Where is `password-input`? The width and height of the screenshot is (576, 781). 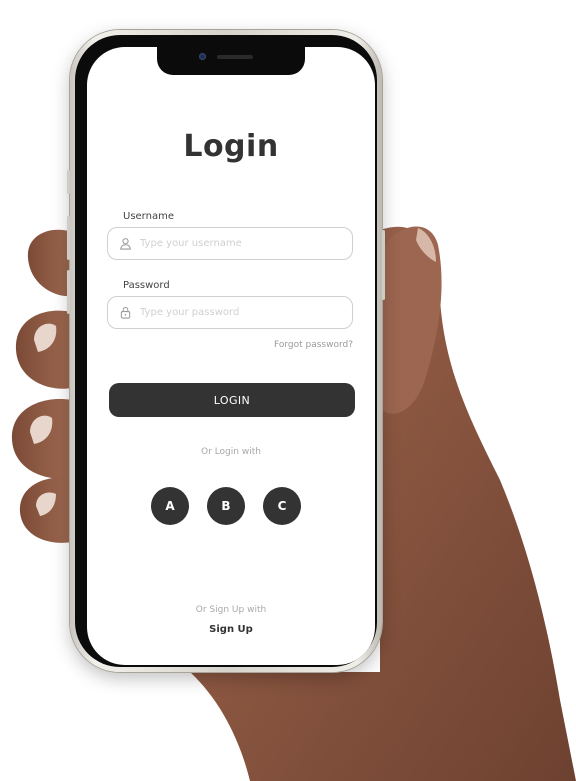 password-input is located at coordinates (242, 312).